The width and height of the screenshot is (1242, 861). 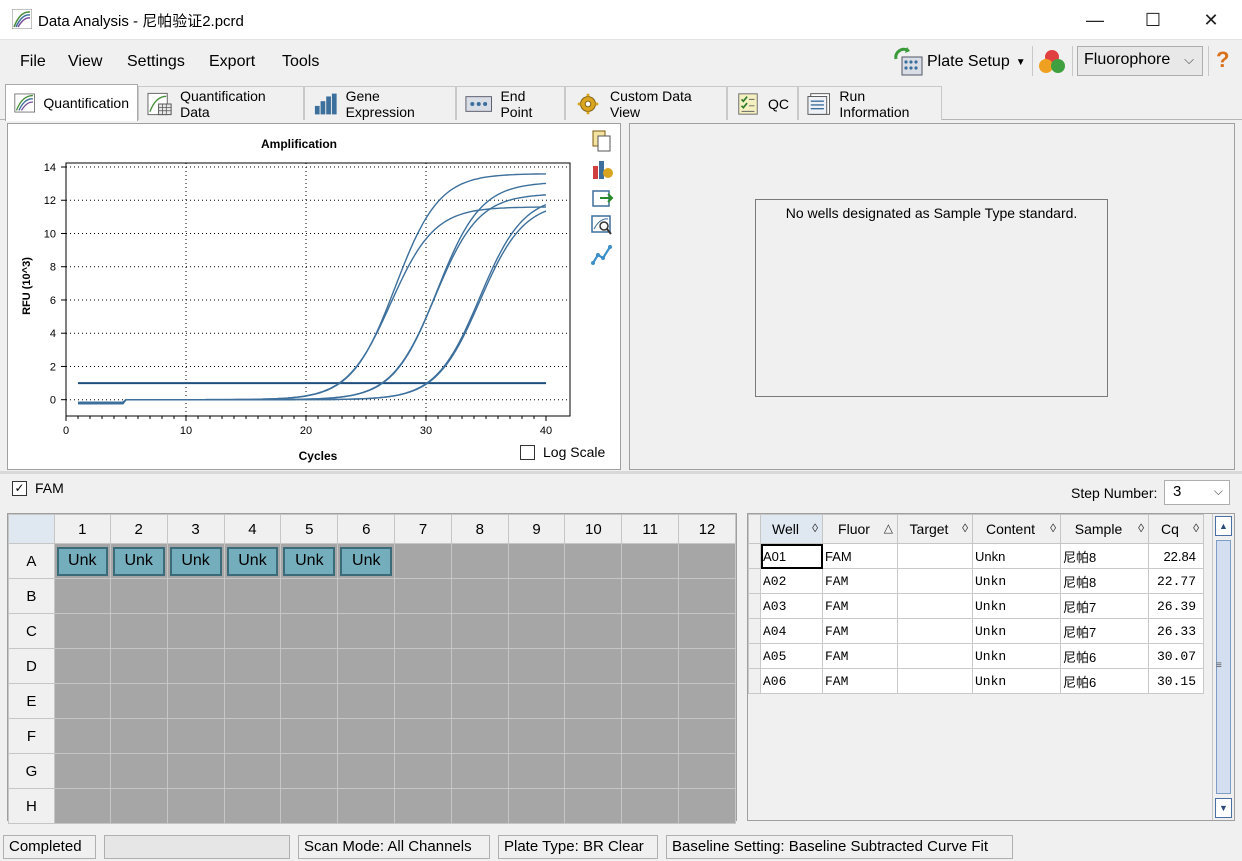 What do you see at coordinates (31, 529) in the screenshot?
I see `plate-corner` at bounding box center [31, 529].